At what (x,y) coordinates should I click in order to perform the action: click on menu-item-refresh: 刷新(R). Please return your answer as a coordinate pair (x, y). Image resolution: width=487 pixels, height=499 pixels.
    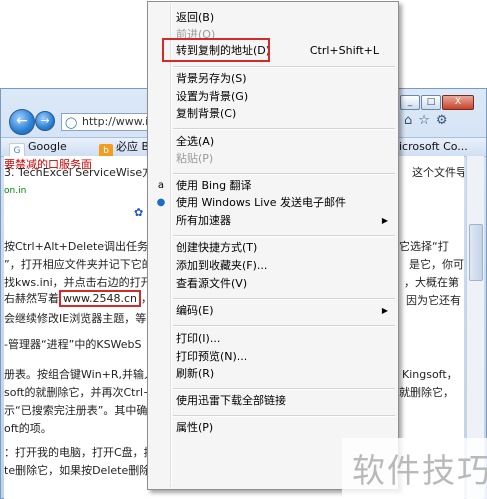
    Looking at the image, I should click on (273, 374).